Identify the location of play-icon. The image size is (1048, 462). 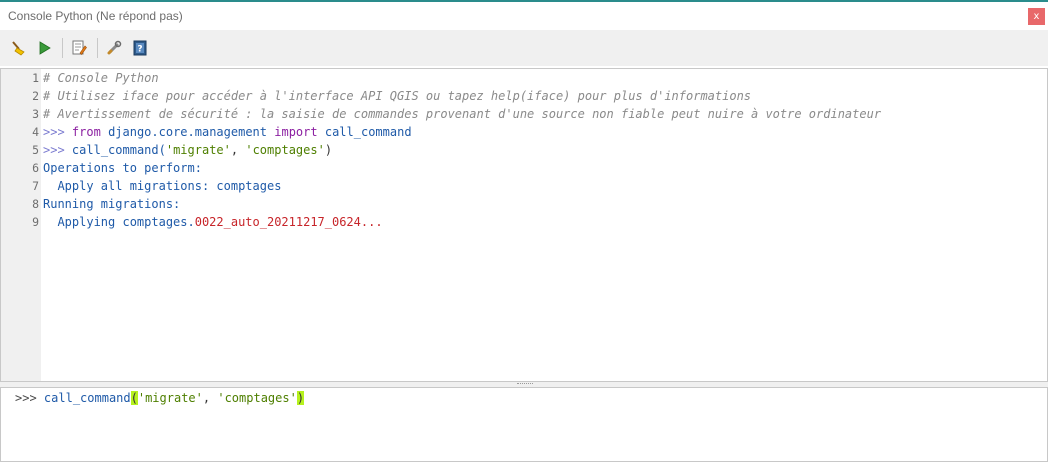
(45, 48).